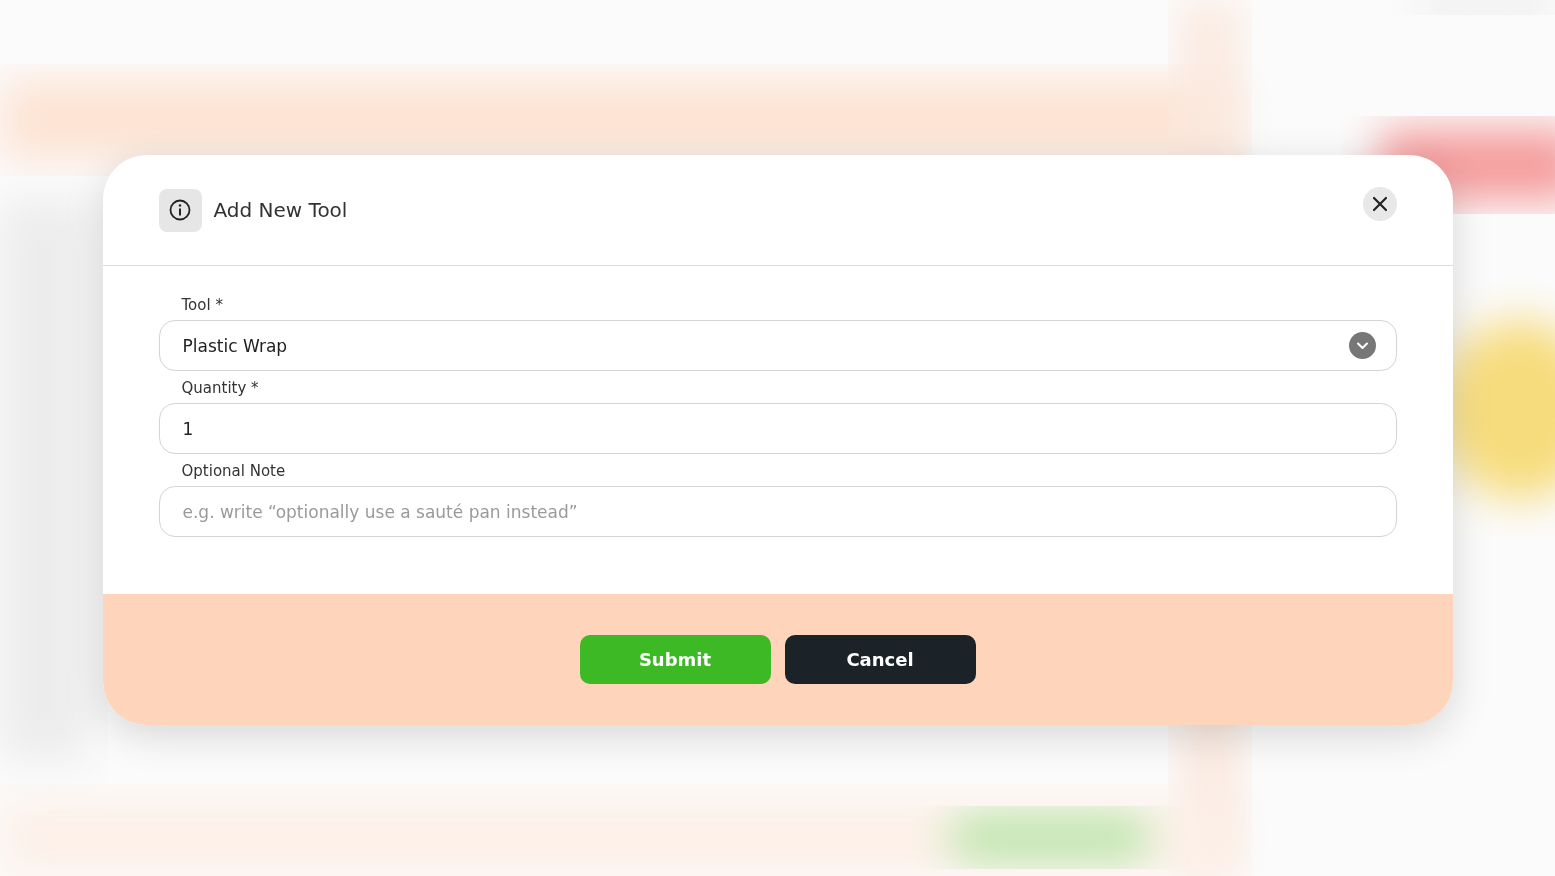 This screenshot has height=876, width=1555. I want to click on field-label: Quantity *, so click(220, 388).